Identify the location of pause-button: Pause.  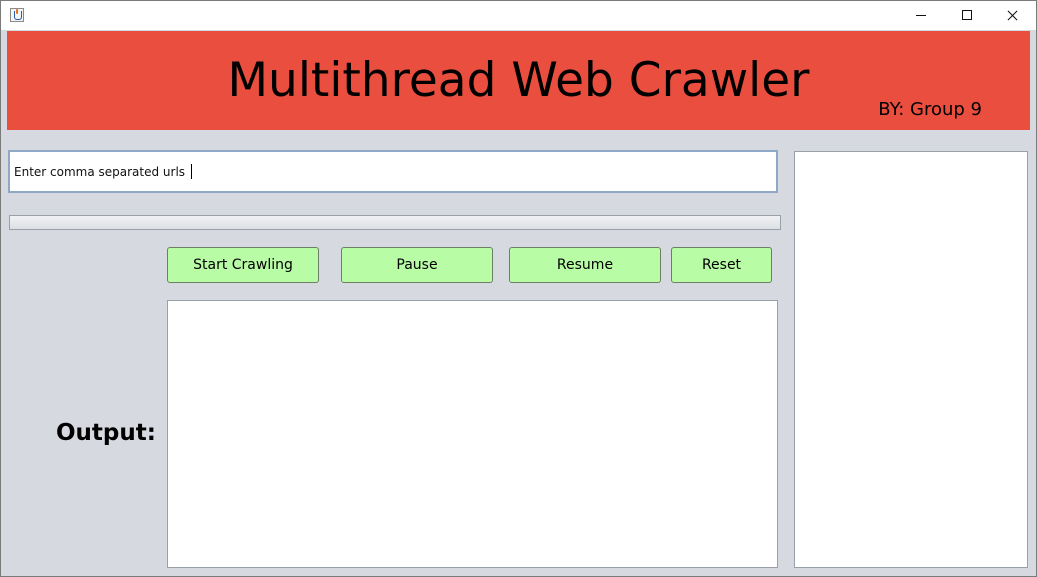
(417, 265).